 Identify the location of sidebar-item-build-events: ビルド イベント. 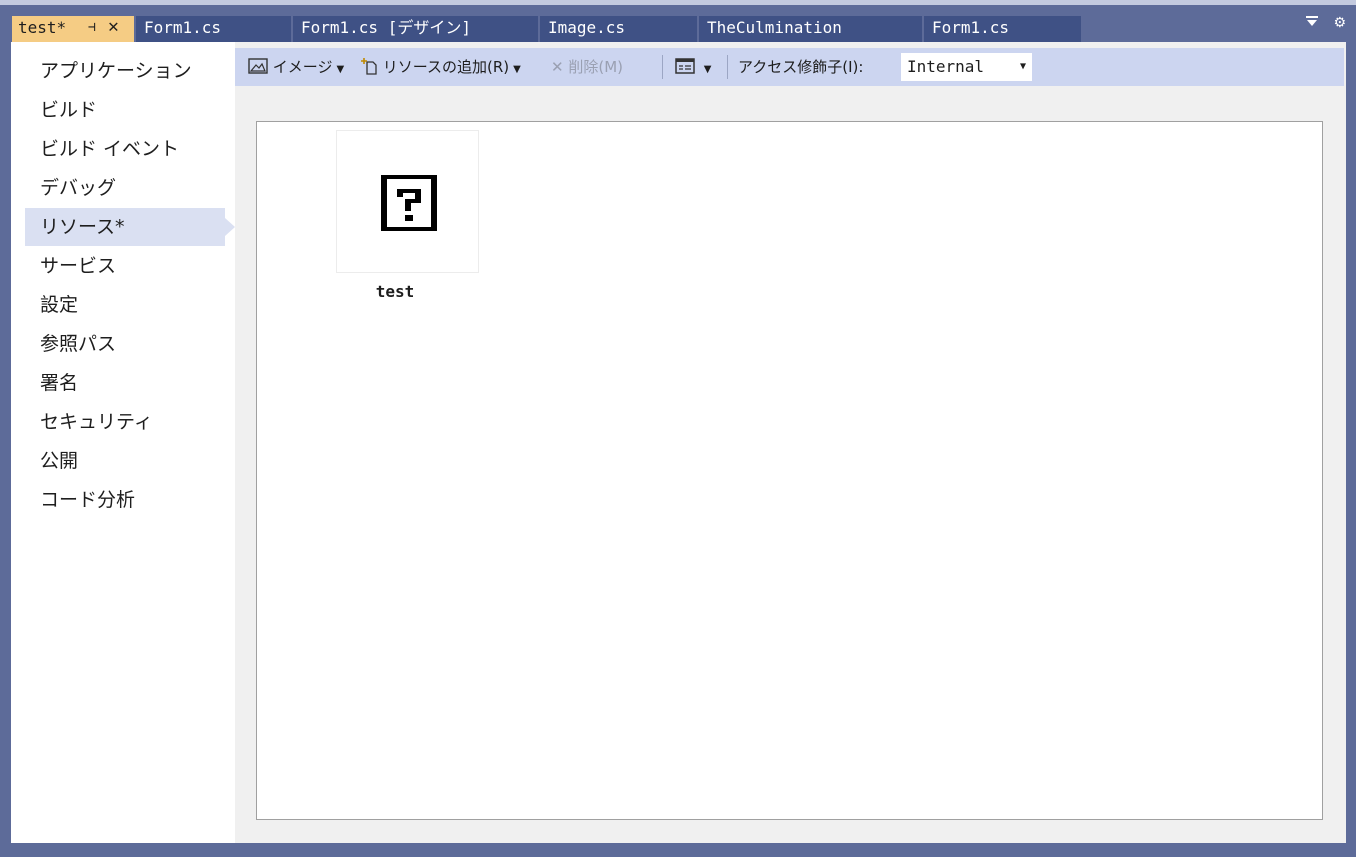
(125, 149).